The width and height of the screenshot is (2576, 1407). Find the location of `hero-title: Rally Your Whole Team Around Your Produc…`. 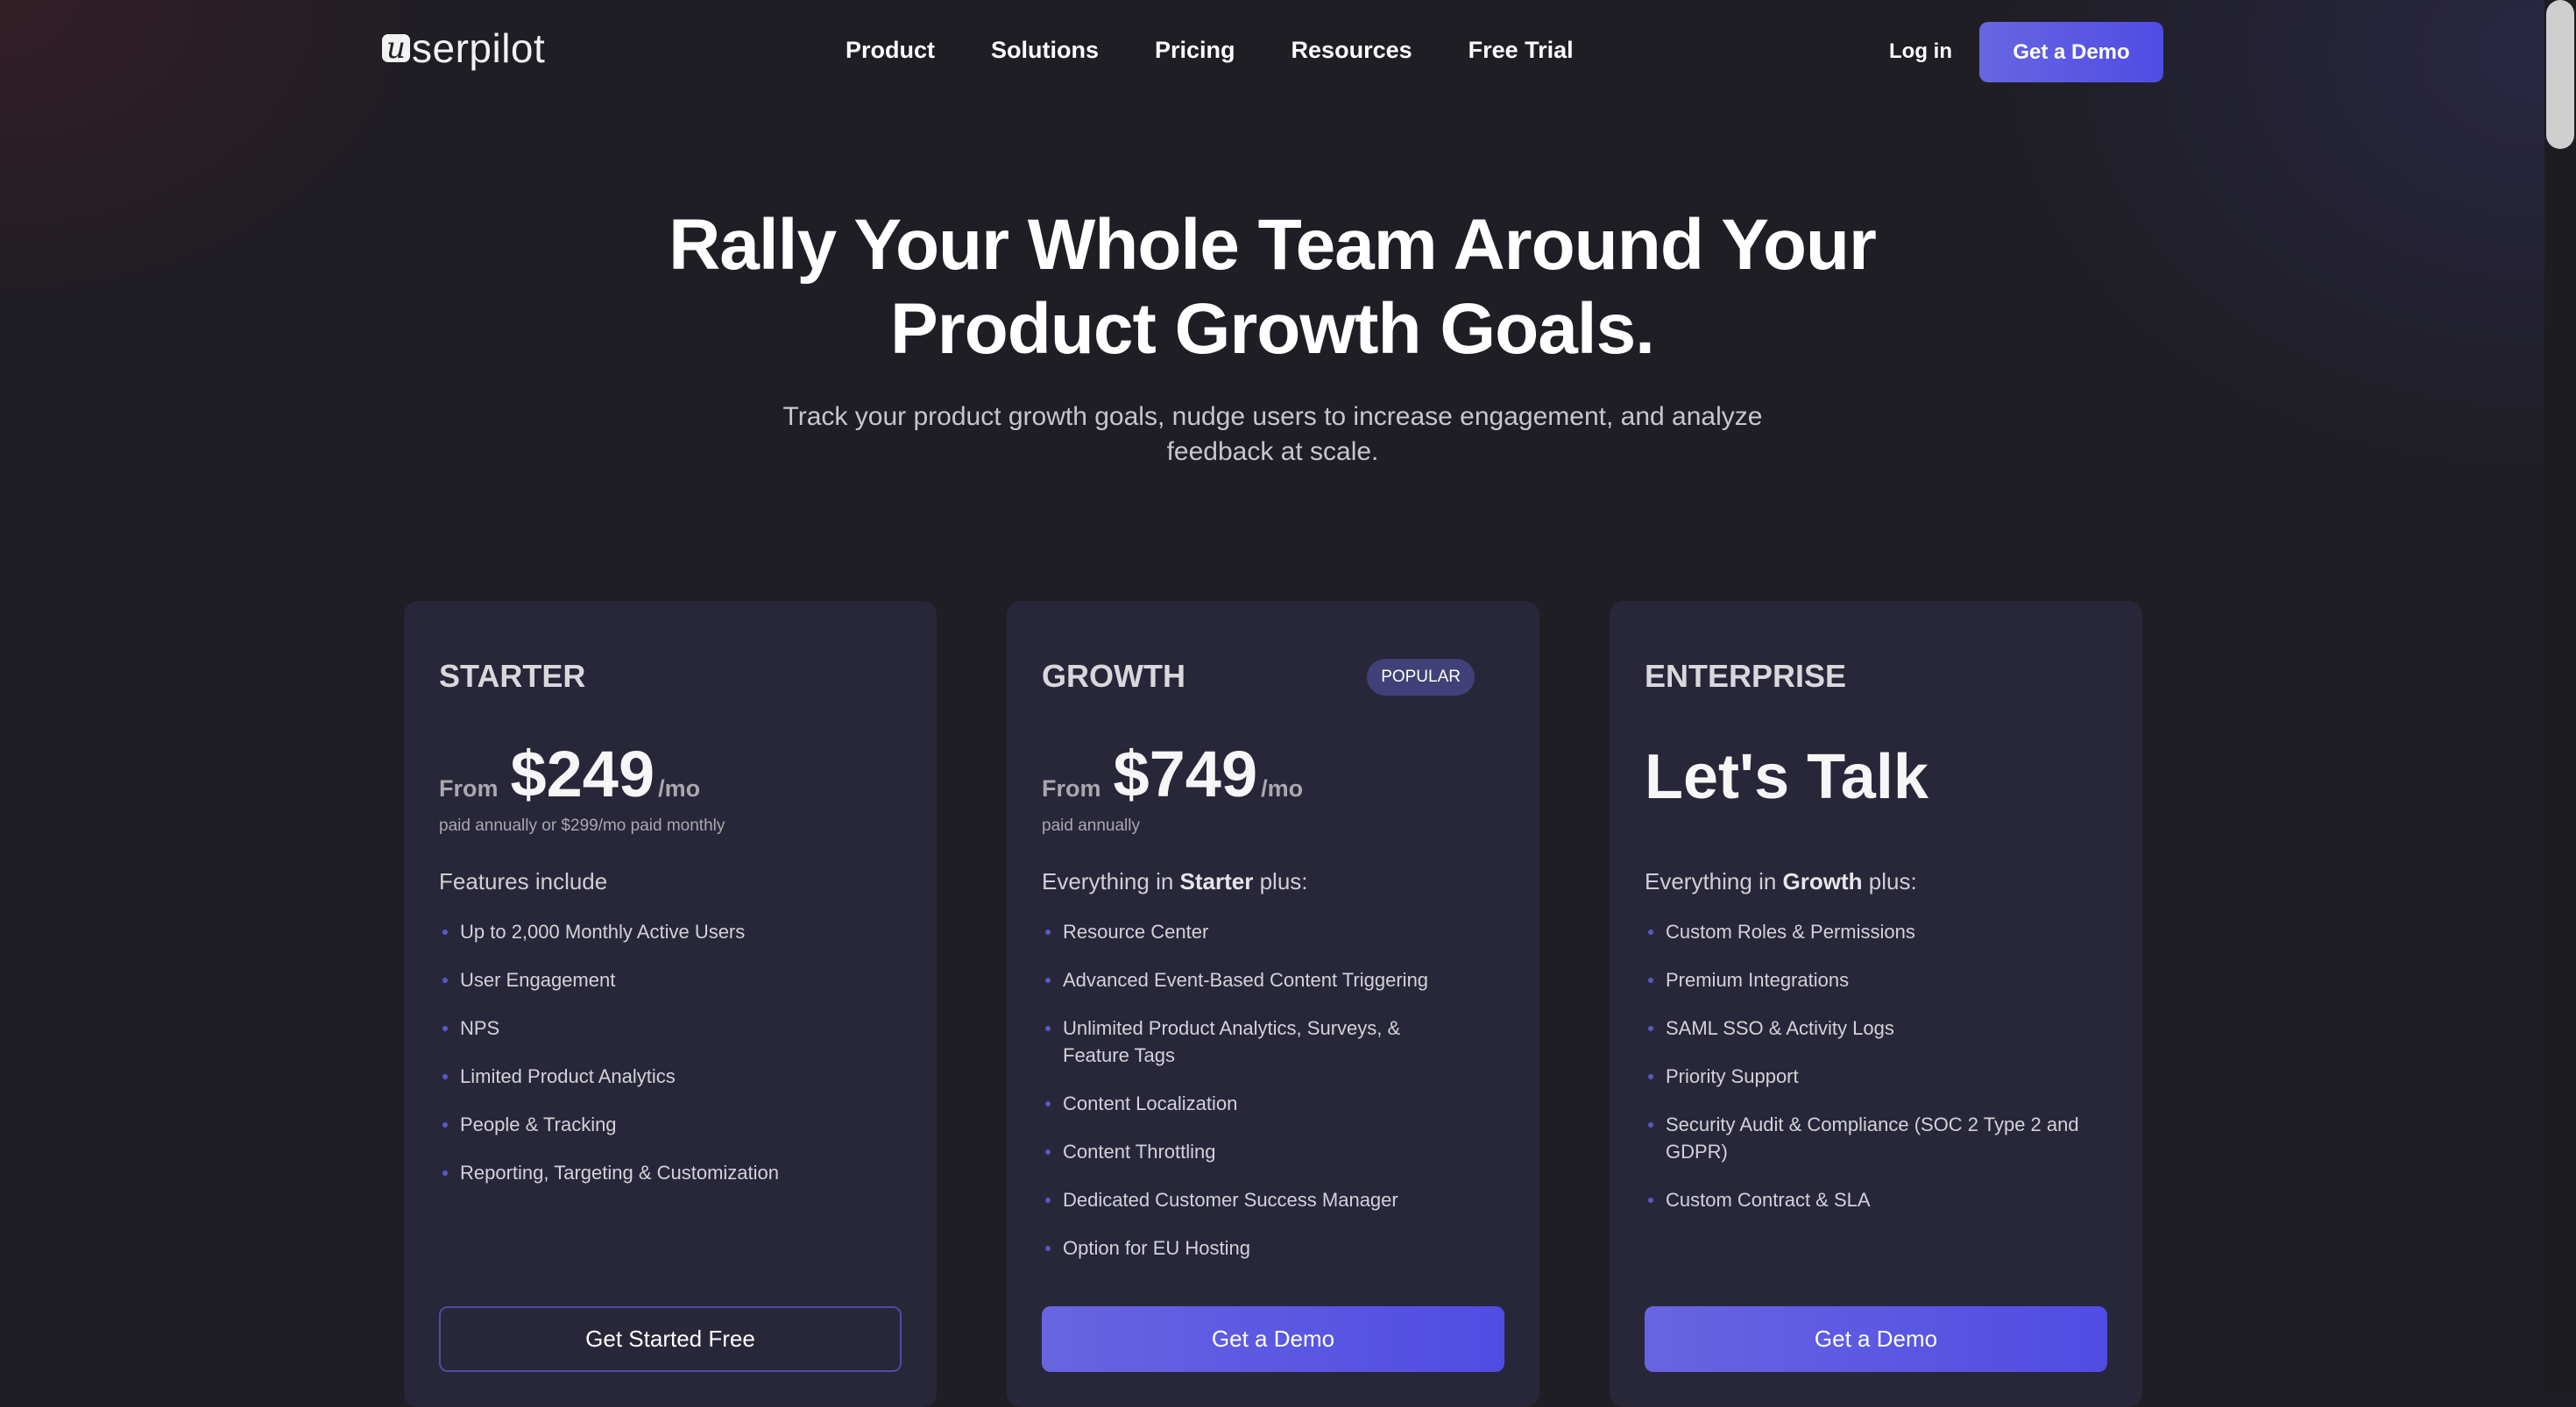

hero-title: Rally Your Whole Team Around Your Produc… is located at coordinates (1272, 287).